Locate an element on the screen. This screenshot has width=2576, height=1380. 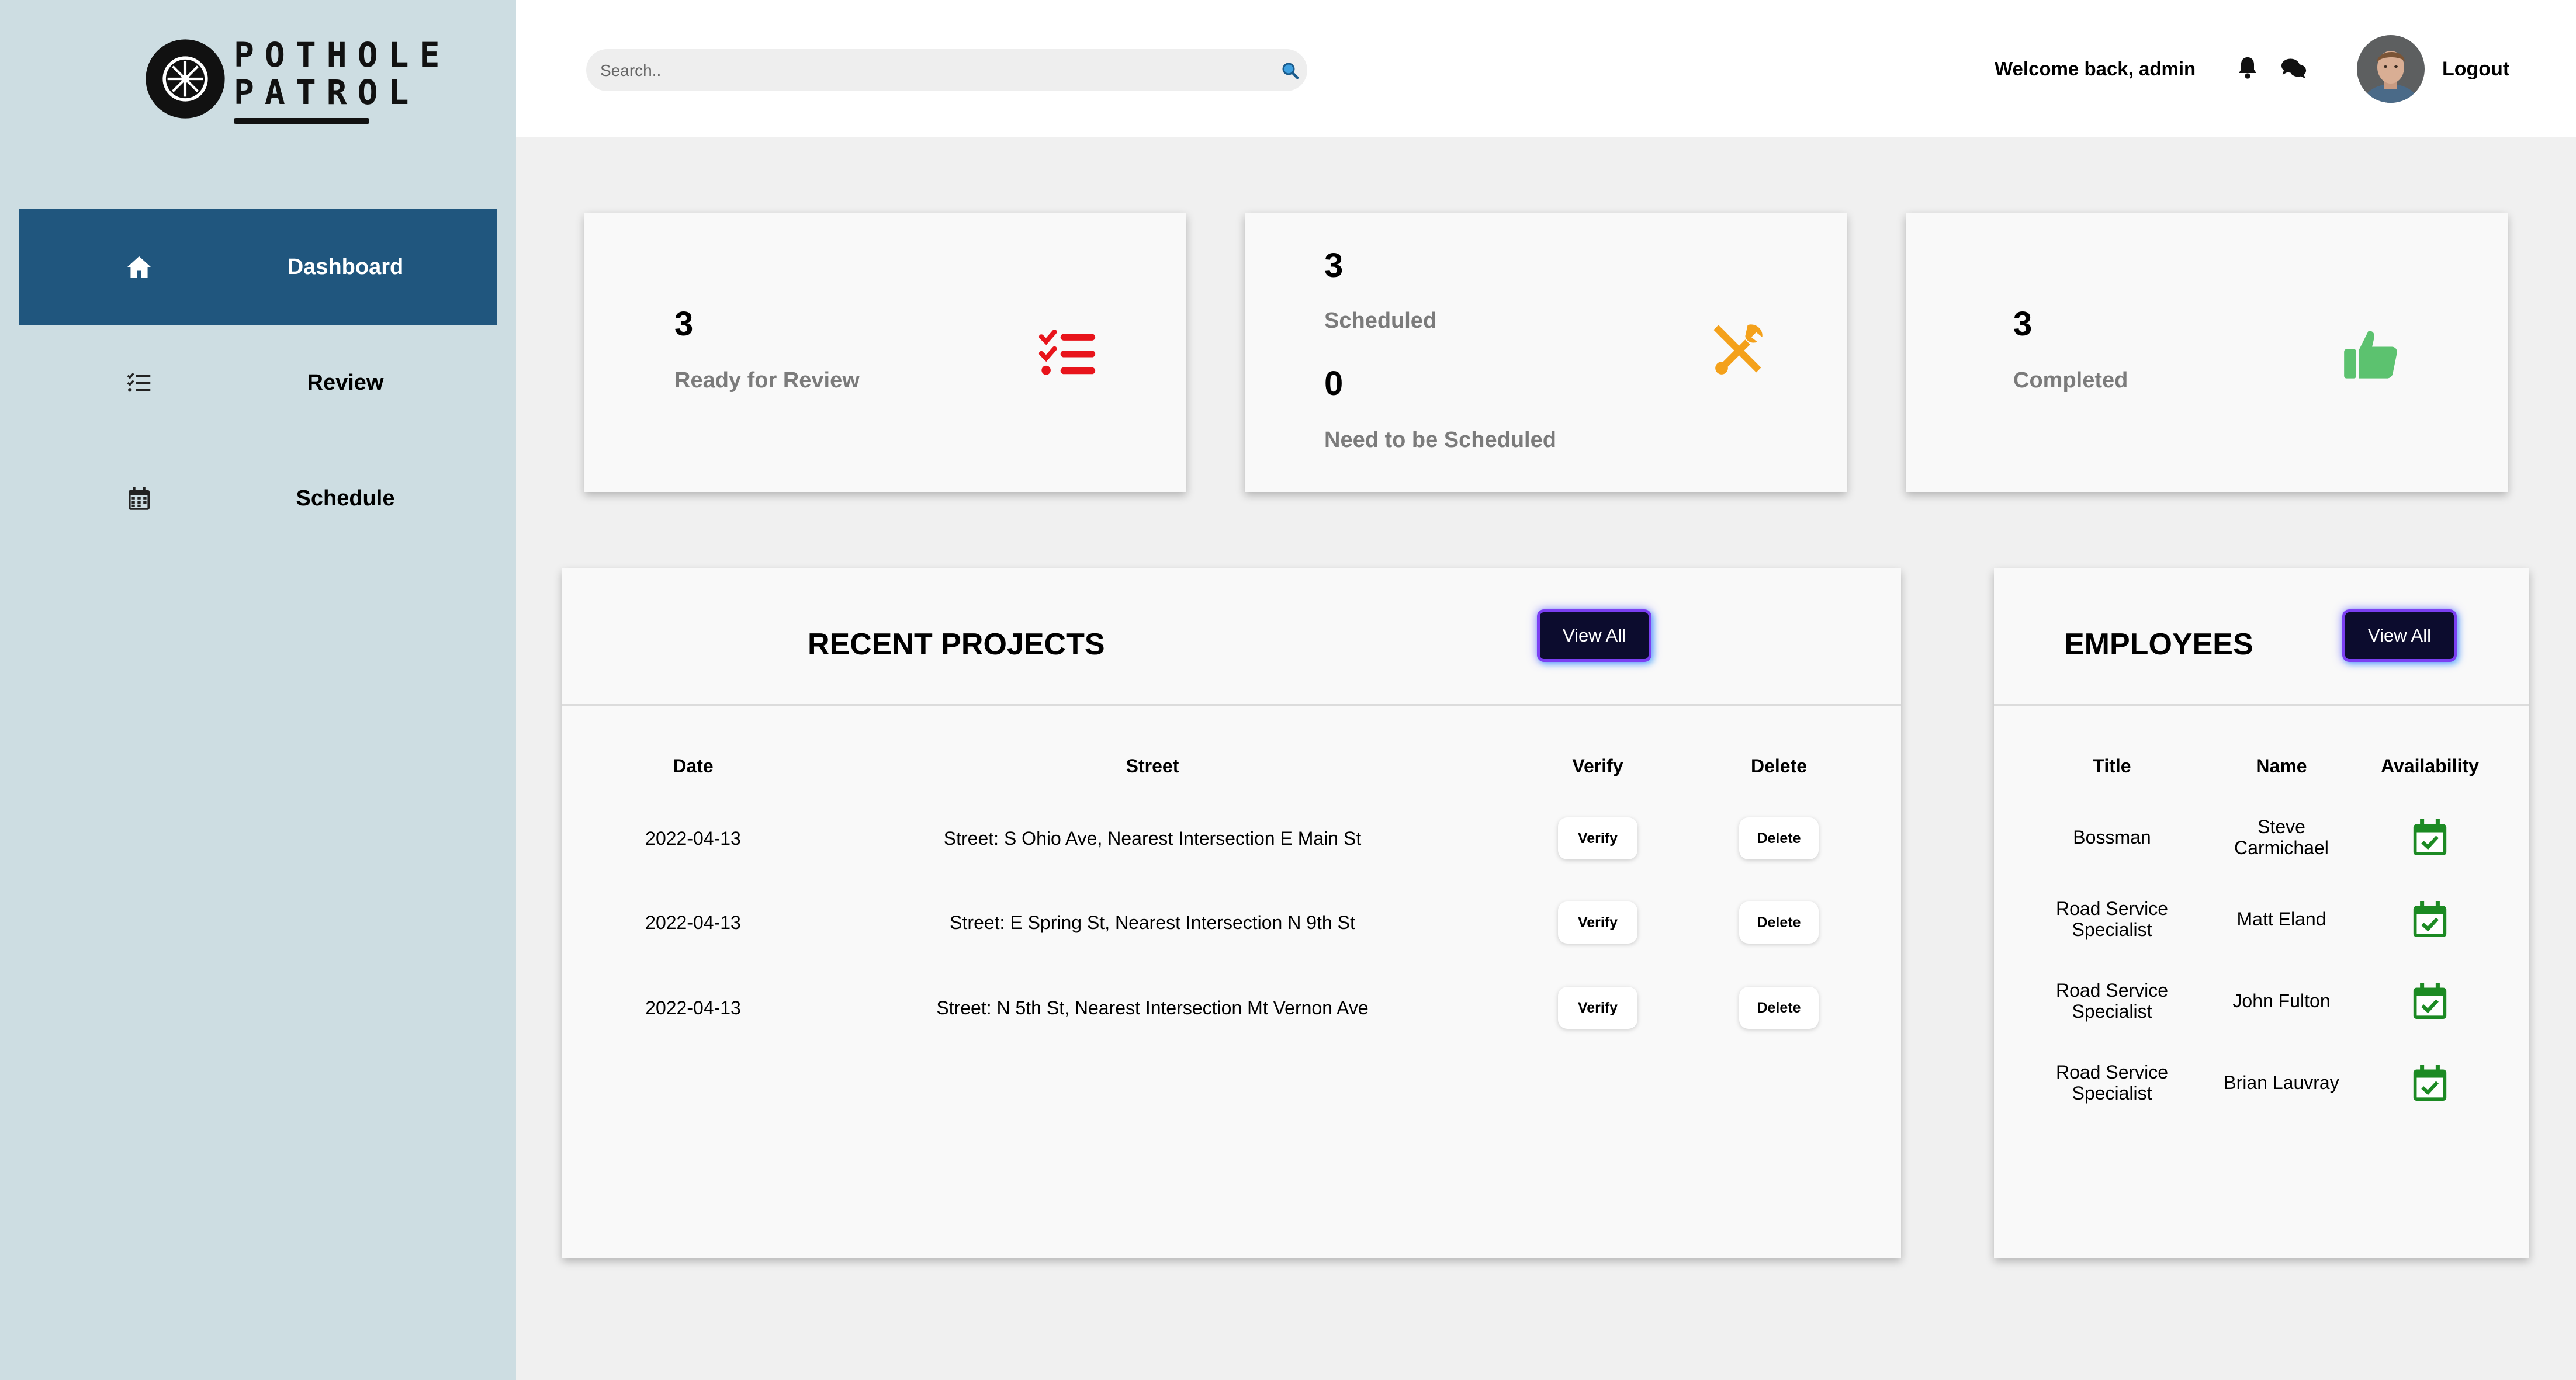
chat-icon is located at coordinates (2294, 68).